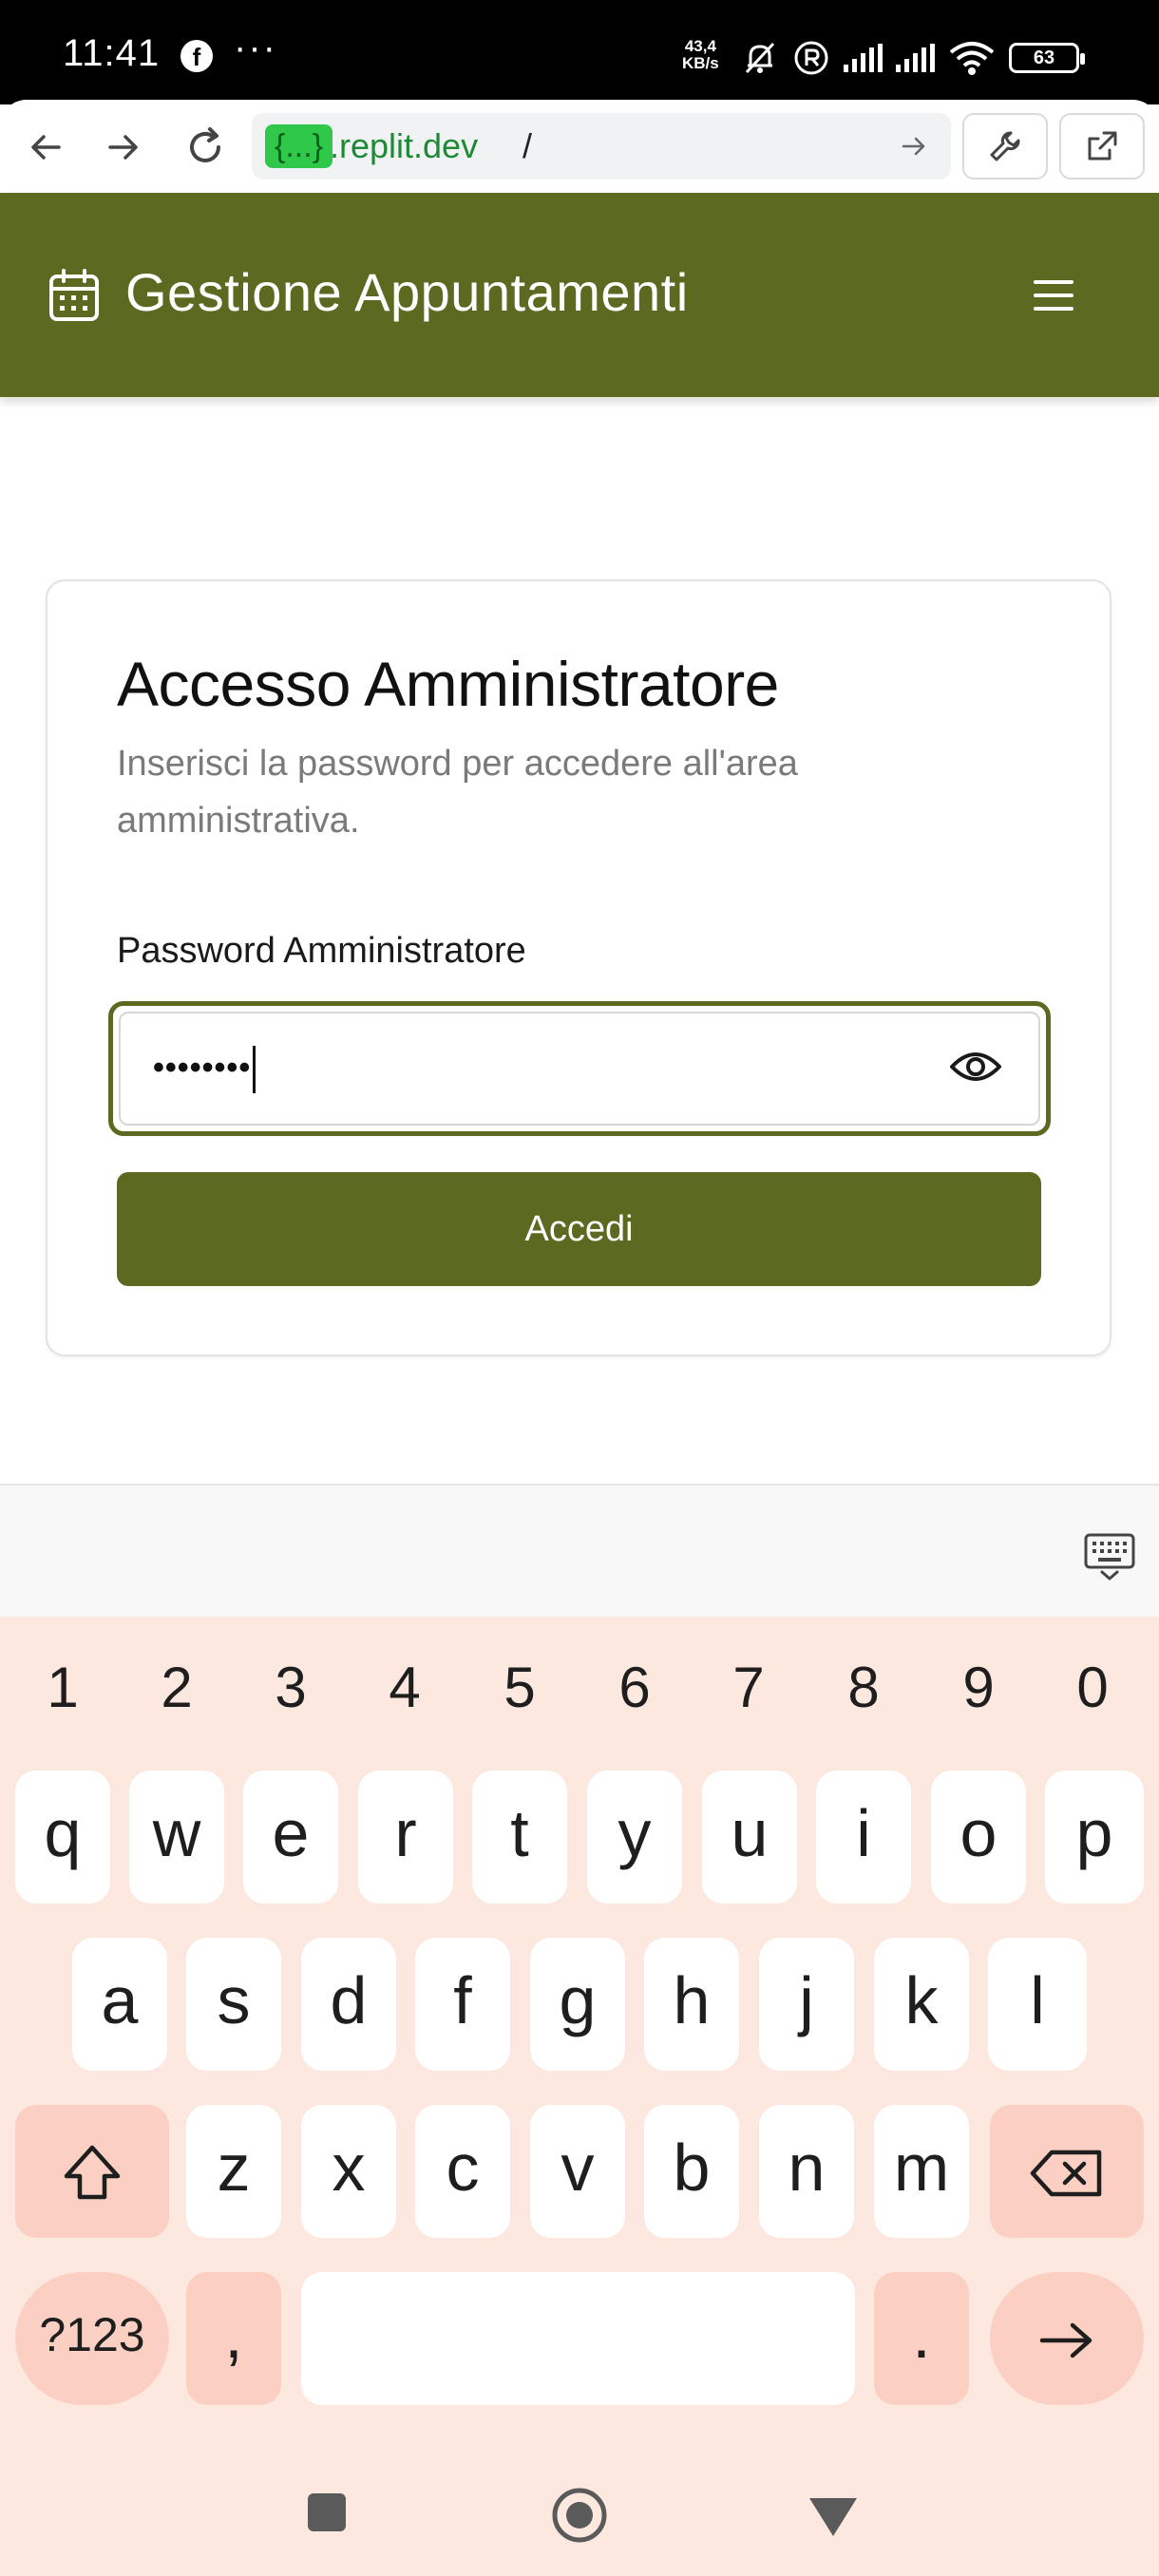 The image size is (1159, 2576). What do you see at coordinates (348, 2171) in the screenshot?
I see `key-x: x` at bounding box center [348, 2171].